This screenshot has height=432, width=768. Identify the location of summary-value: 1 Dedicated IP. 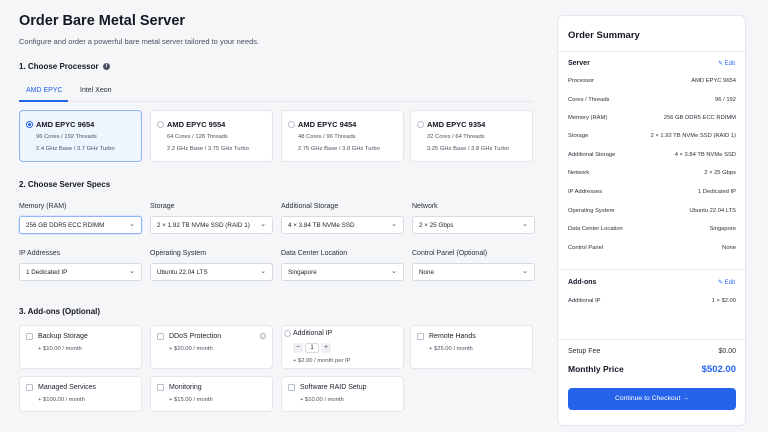
(716, 192).